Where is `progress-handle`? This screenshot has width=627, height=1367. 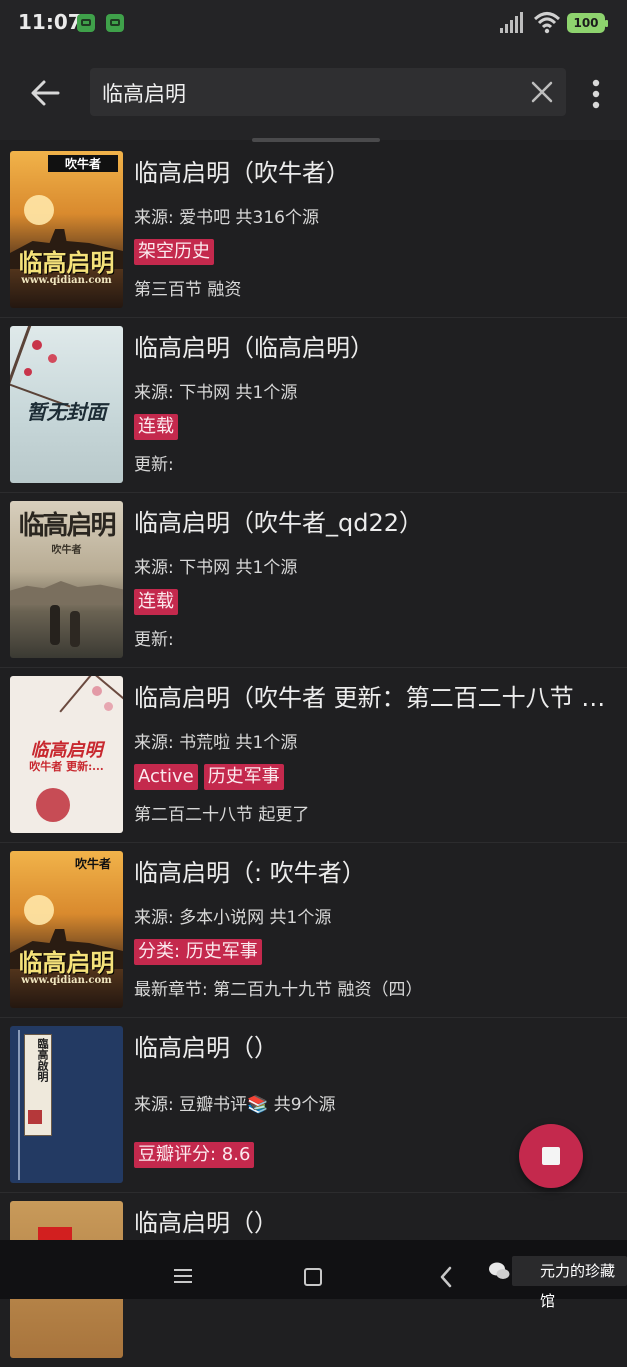
progress-handle is located at coordinates (316, 140).